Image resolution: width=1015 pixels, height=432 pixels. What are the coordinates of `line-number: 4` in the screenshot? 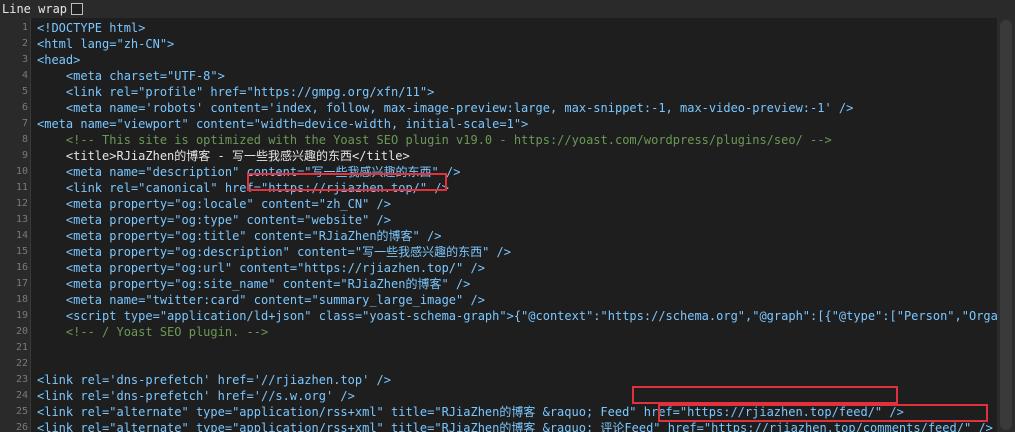 It's located at (24, 75).